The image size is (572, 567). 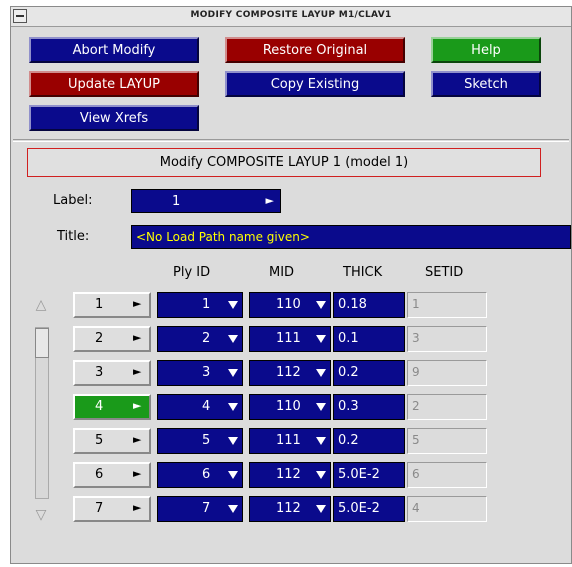 What do you see at coordinates (315, 84) in the screenshot?
I see `copy-existing-button: Copy Existing` at bounding box center [315, 84].